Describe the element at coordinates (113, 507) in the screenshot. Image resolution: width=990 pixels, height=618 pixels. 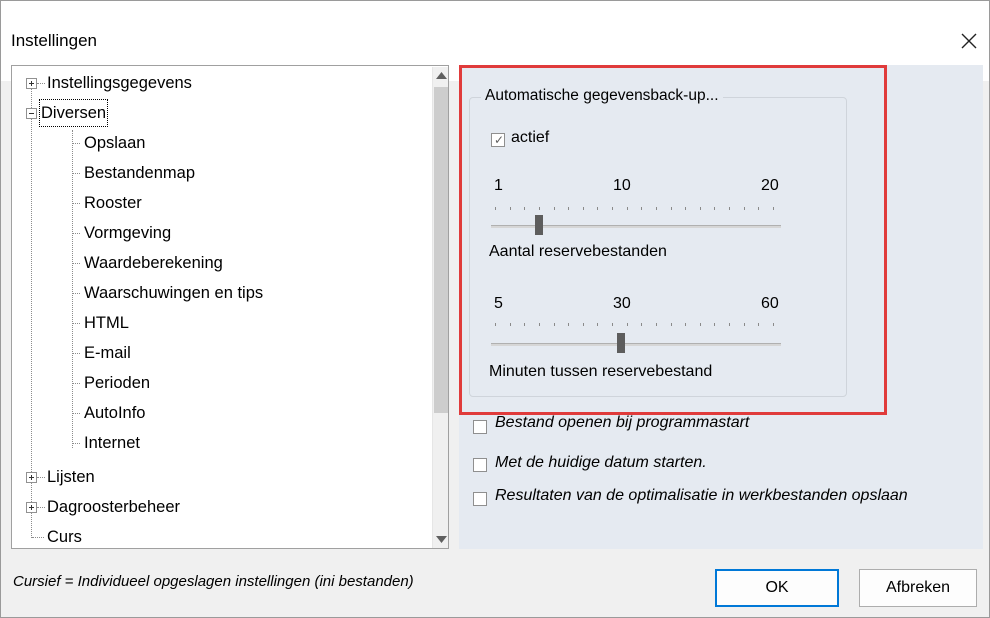
I see `tree-item-label: Dagroosterbeheer` at that location.